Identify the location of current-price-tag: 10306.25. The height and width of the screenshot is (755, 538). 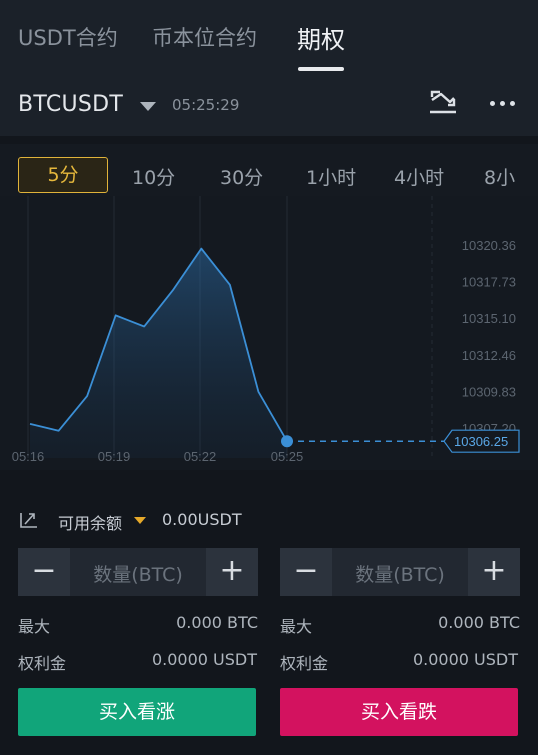
(481, 441).